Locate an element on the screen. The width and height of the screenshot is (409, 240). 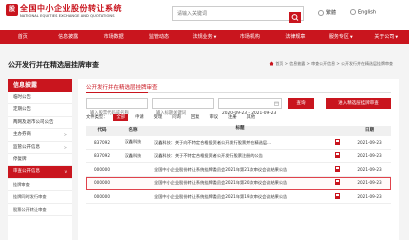
sidebar-item-label: 停复牌 is located at coordinates (20, 159).